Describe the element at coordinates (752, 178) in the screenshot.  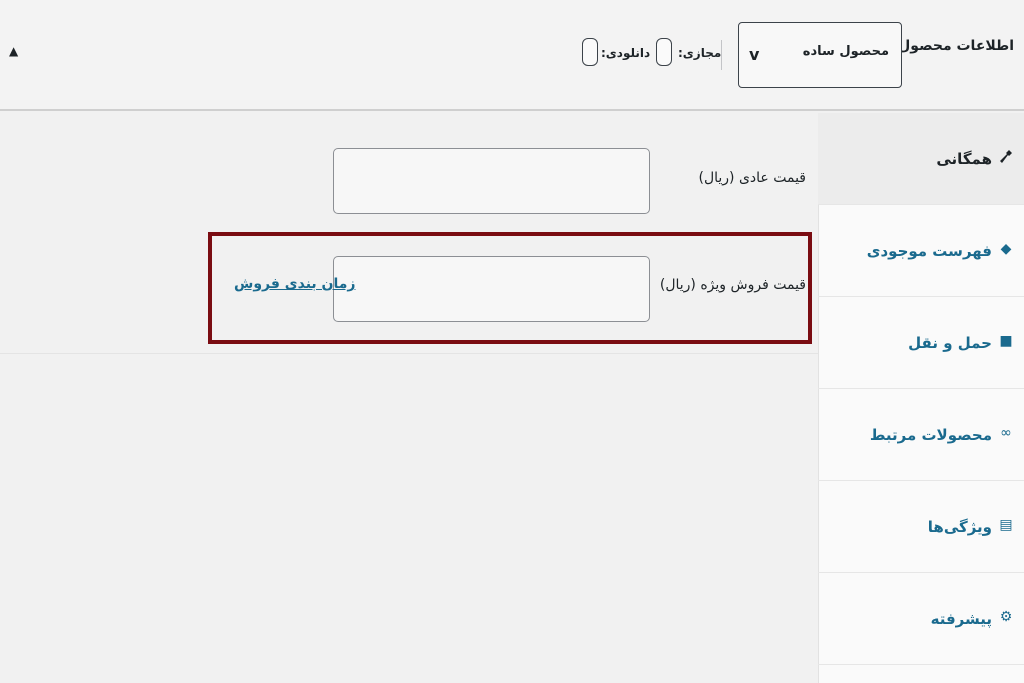
I see `regular-price-label: قیمت عادی (ریال)` at that location.